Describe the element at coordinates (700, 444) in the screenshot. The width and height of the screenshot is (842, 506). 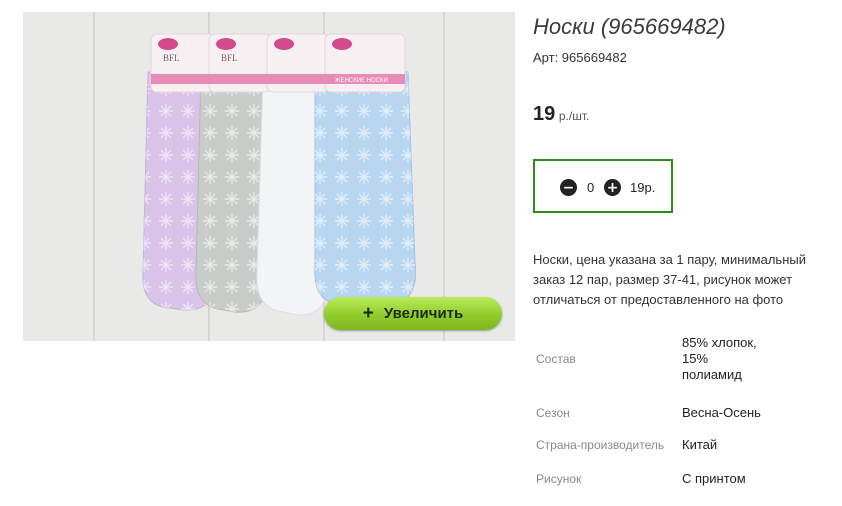
I see `spec-value: Китай` at that location.